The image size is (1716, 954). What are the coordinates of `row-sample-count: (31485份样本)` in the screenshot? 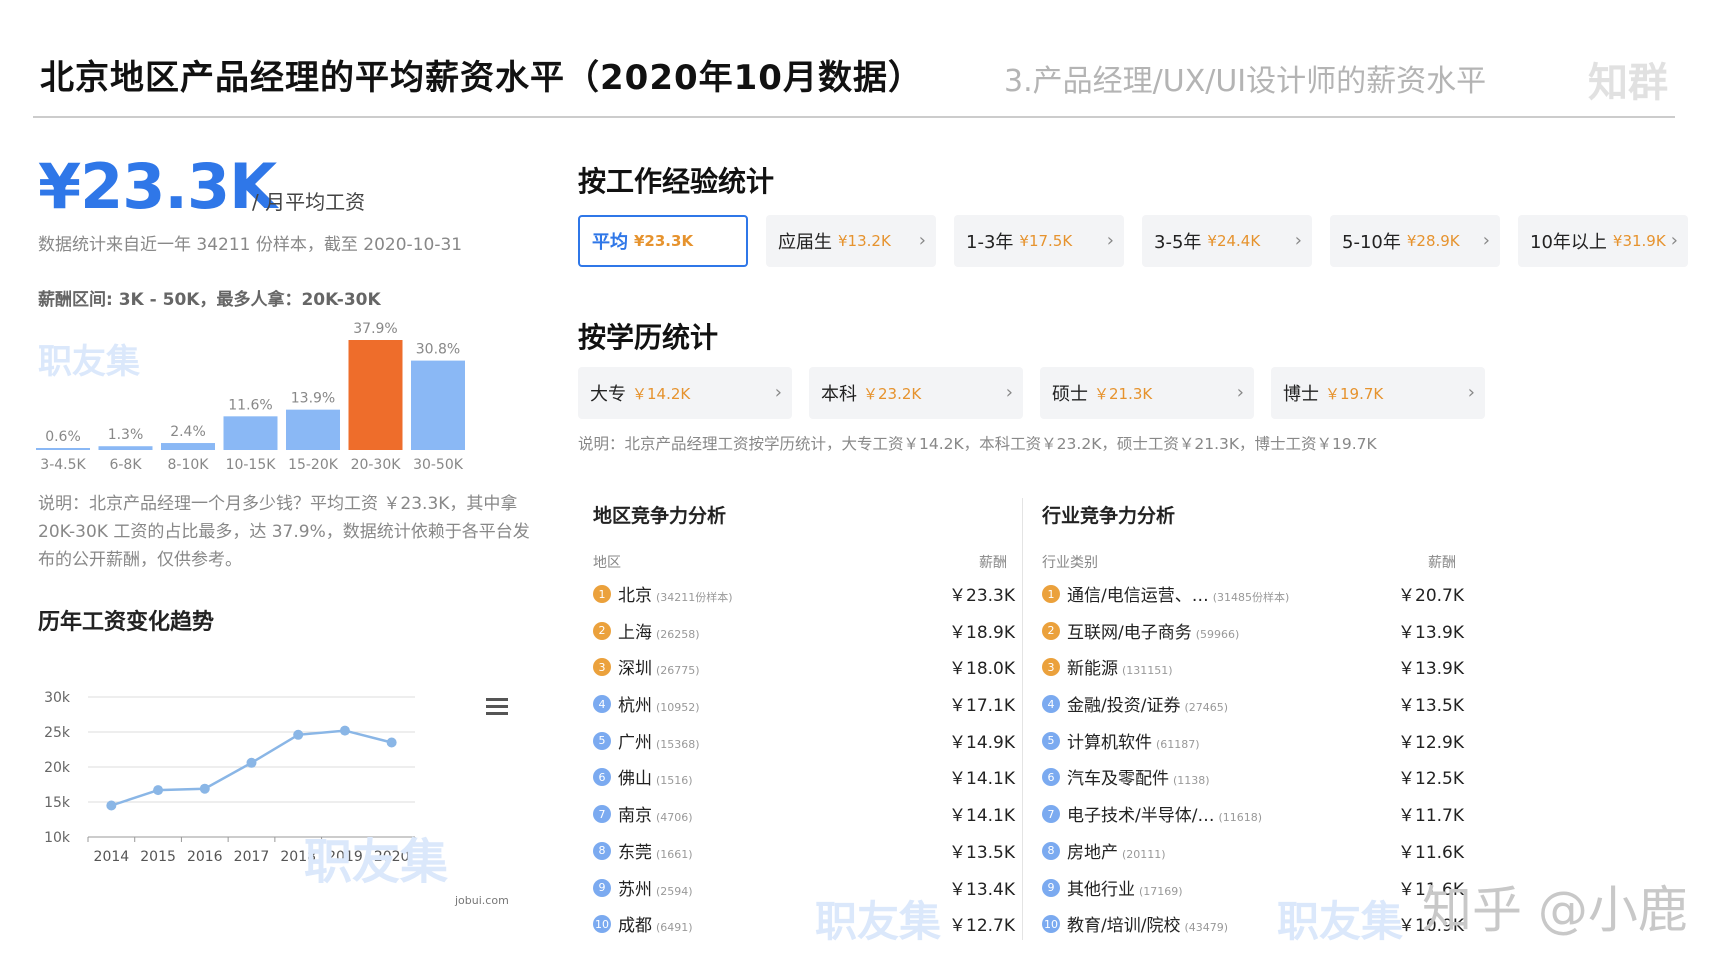 It's located at (1251, 597).